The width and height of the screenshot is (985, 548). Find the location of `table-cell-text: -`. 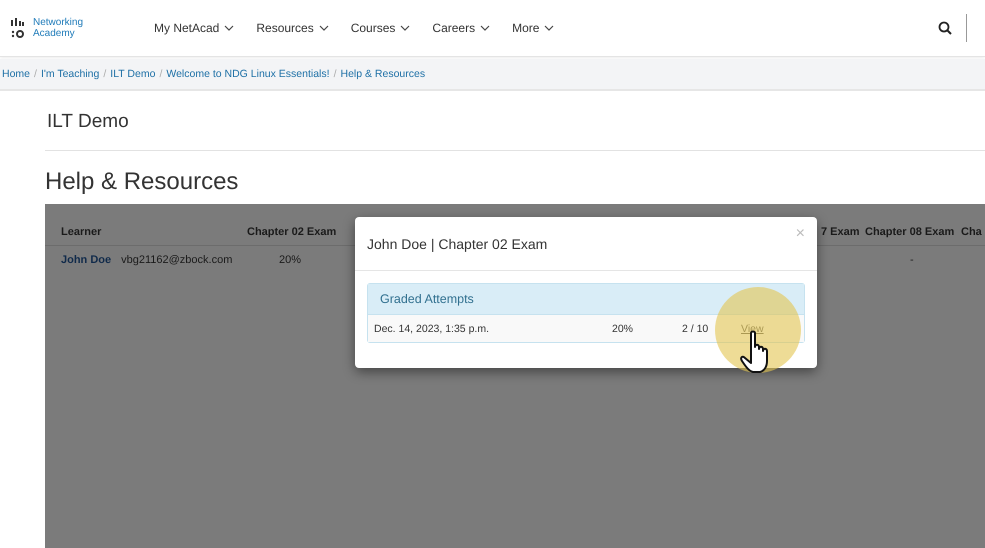

table-cell-text: - is located at coordinates (912, 260).